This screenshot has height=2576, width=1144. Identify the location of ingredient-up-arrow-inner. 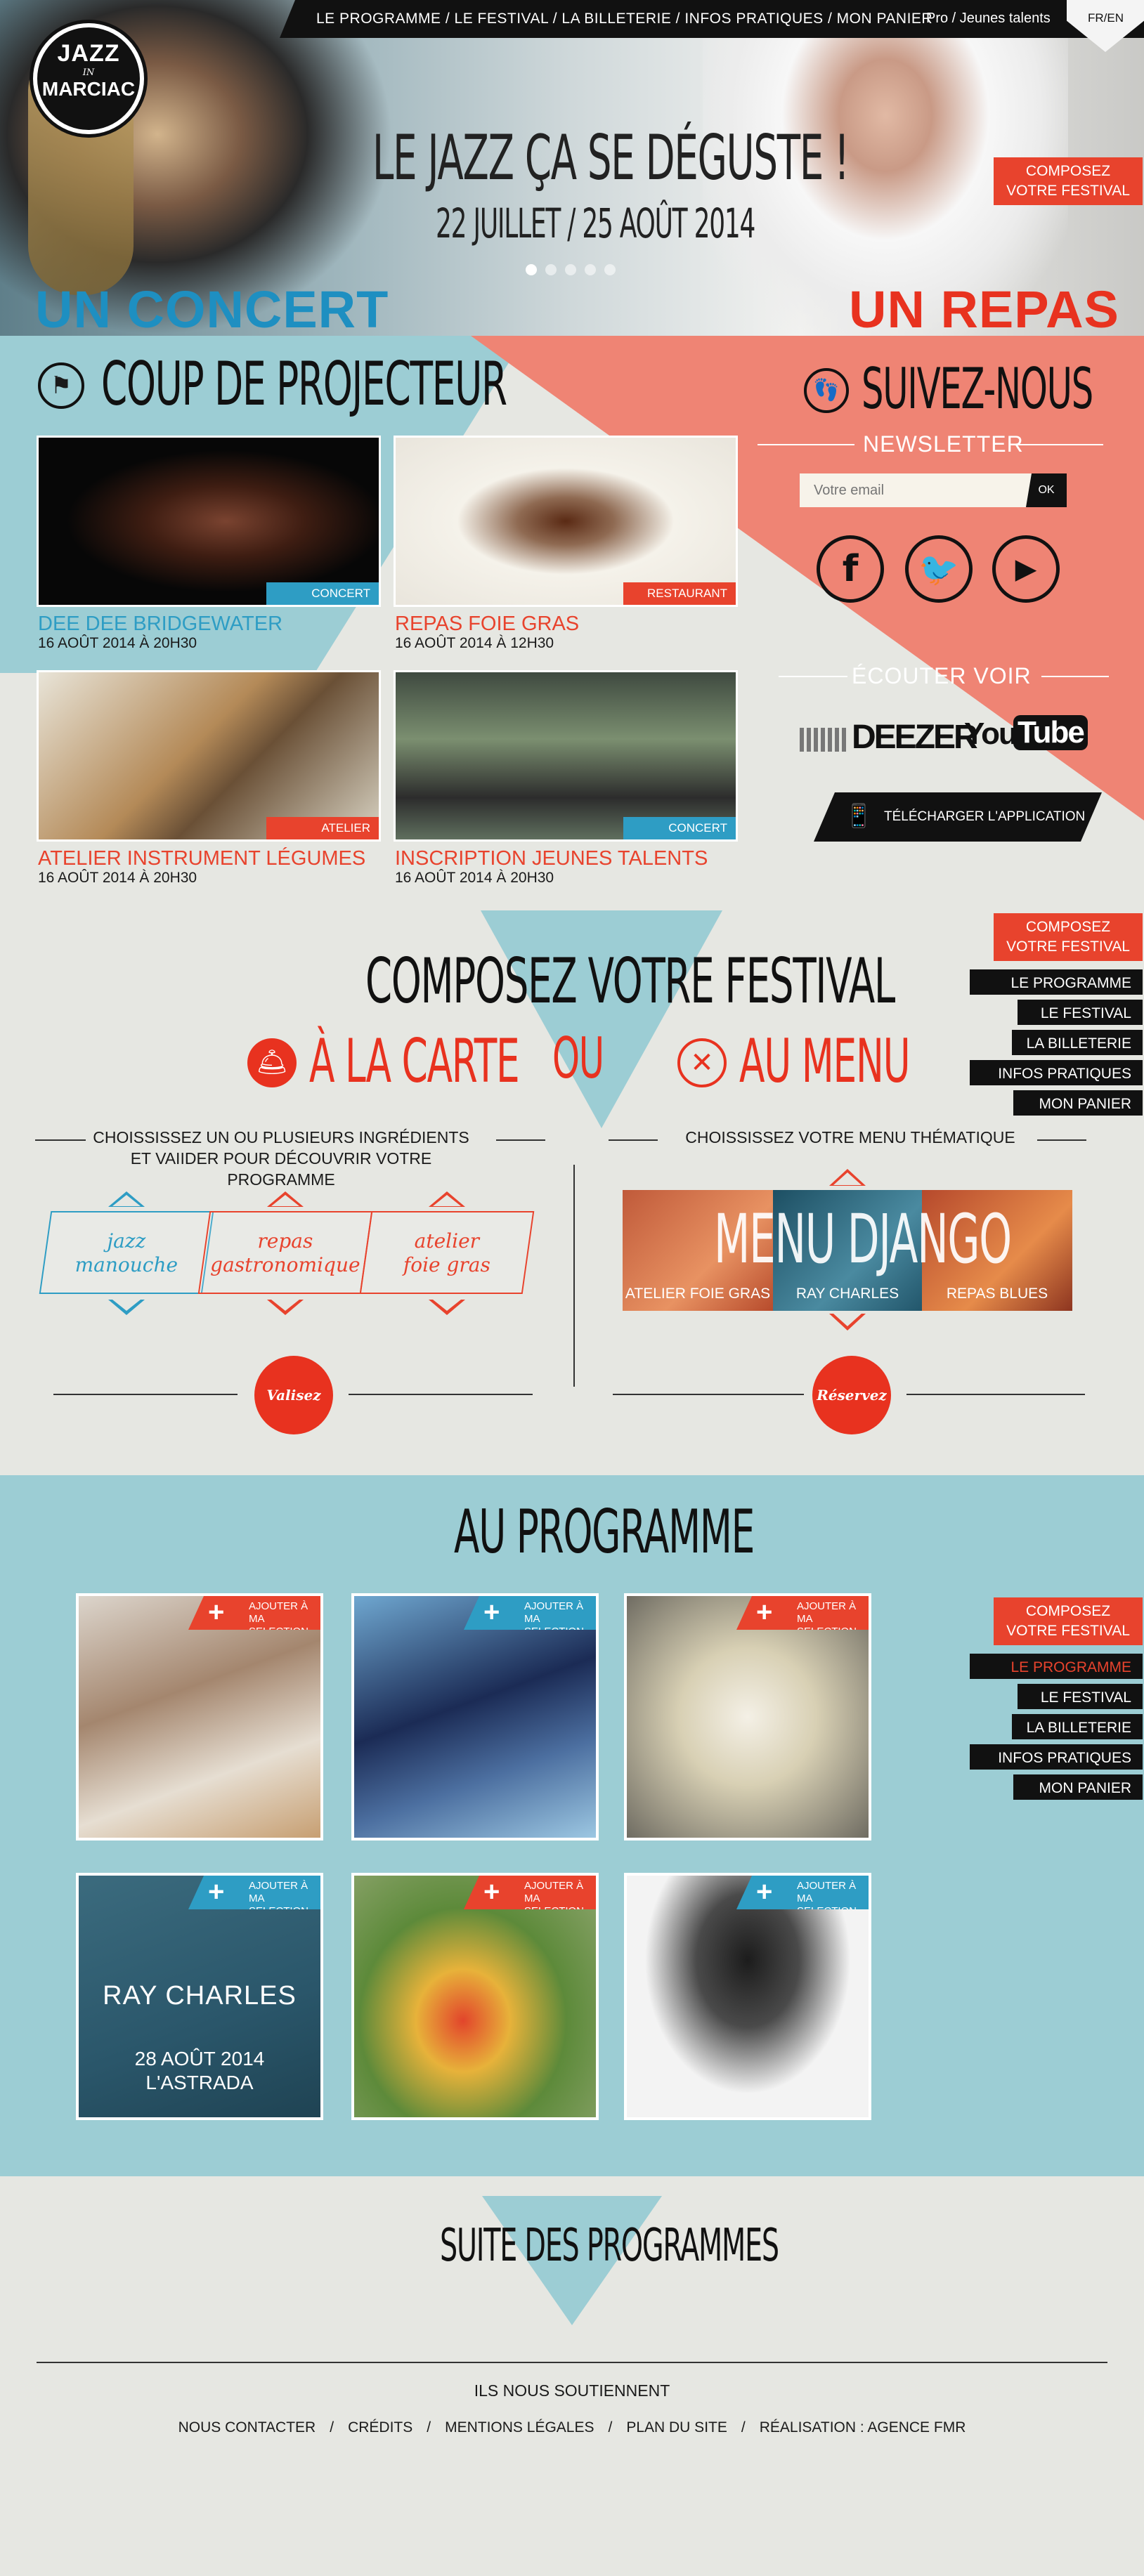
(447, 1200).